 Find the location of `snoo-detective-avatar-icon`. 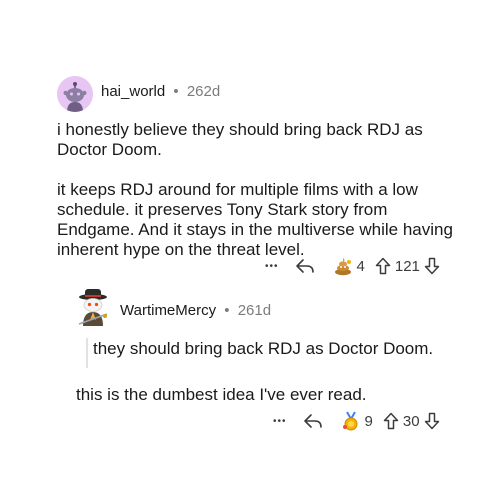

snoo-detective-avatar-icon is located at coordinates (93, 307).